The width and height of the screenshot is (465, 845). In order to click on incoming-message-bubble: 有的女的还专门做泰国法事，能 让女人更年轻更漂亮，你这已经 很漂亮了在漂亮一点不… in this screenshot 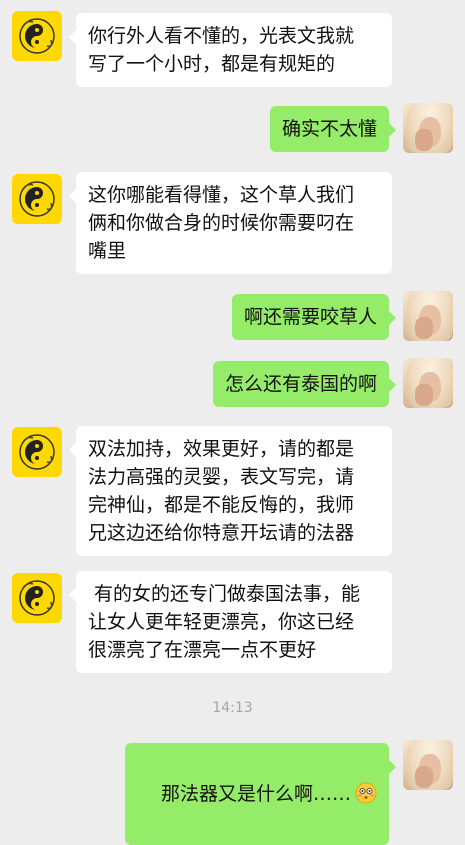, I will do `click(230, 622)`.